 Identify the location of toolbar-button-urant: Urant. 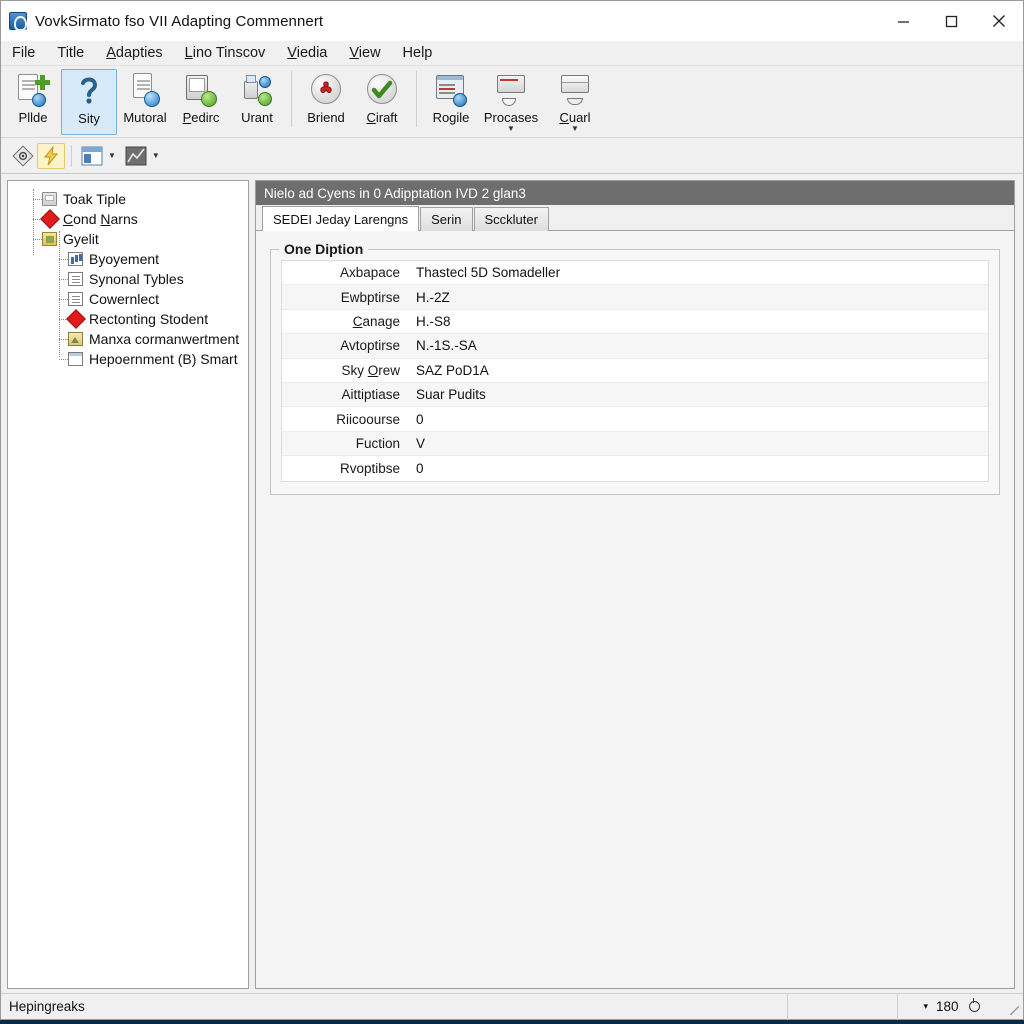
(257, 102).